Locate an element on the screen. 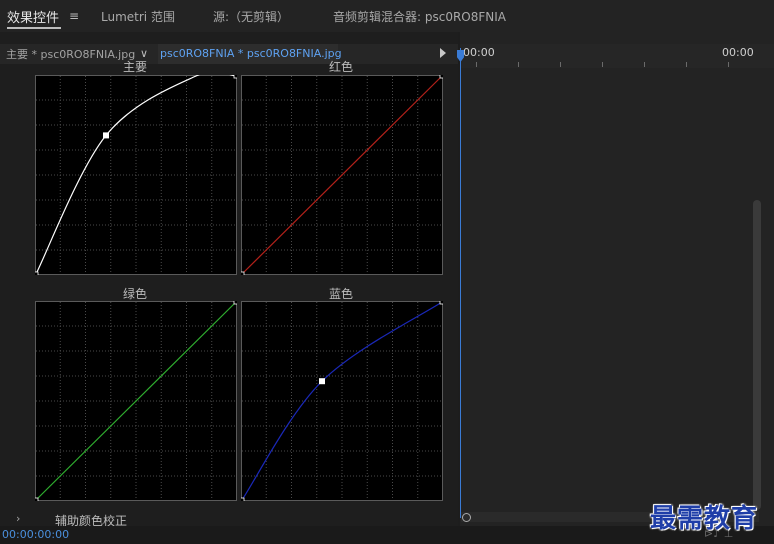 This screenshot has width=774, height=544. curve-label-red: 红色 is located at coordinates (340, 67).